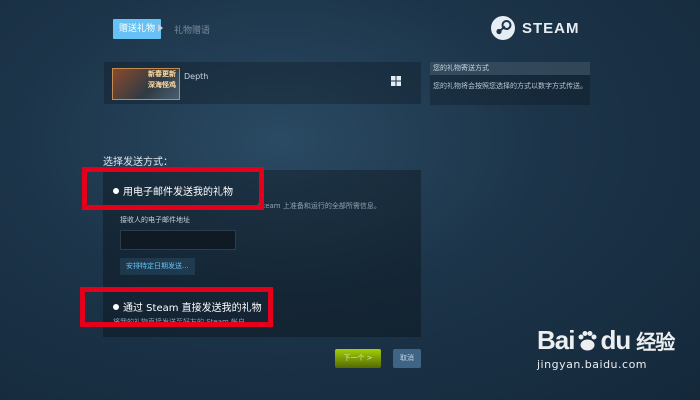 The height and width of the screenshot is (400, 700). What do you see at coordinates (615, 340) in the screenshot?
I see `watermark-brand-2: du` at bounding box center [615, 340].